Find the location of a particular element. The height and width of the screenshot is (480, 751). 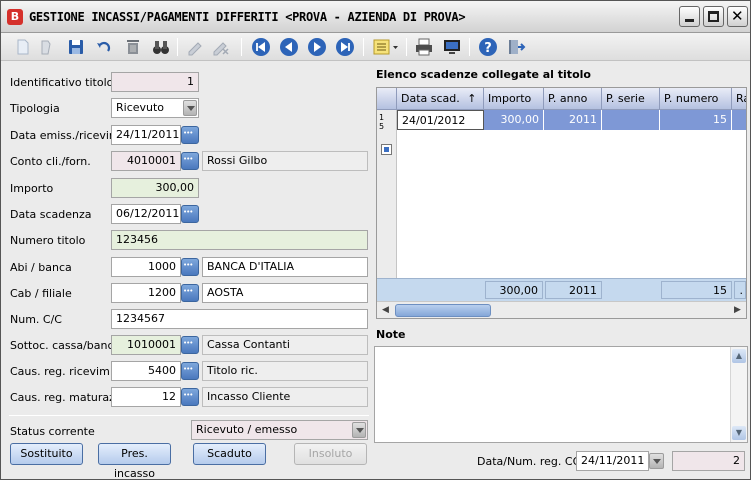

total-p-numero: 15 is located at coordinates (696, 290).